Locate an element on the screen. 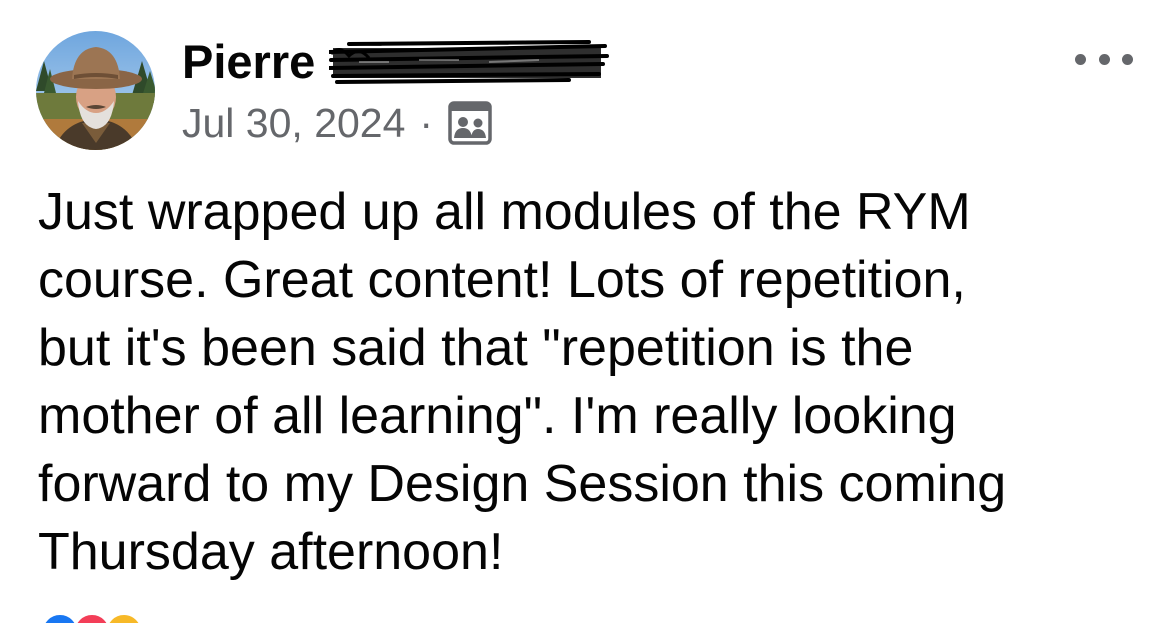  post-text-line: Just wrapped up all modules of the RYM is located at coordinates (504, 212).